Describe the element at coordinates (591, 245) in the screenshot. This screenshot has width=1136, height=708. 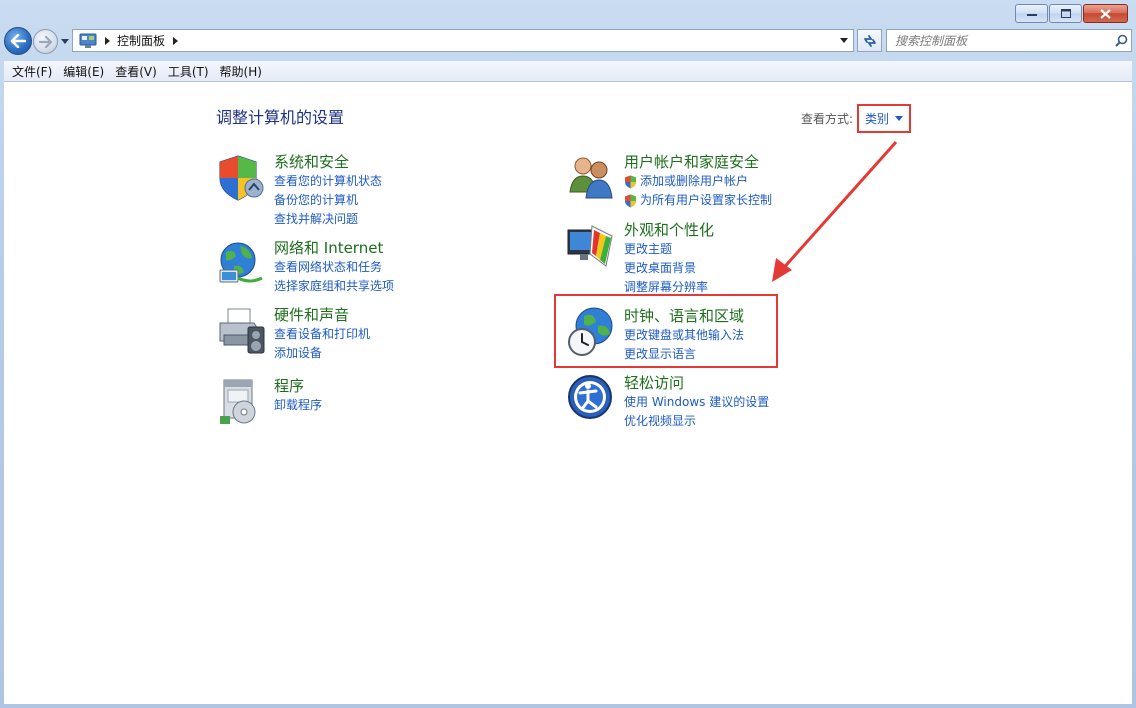
I see `appearance-icon` at that location.